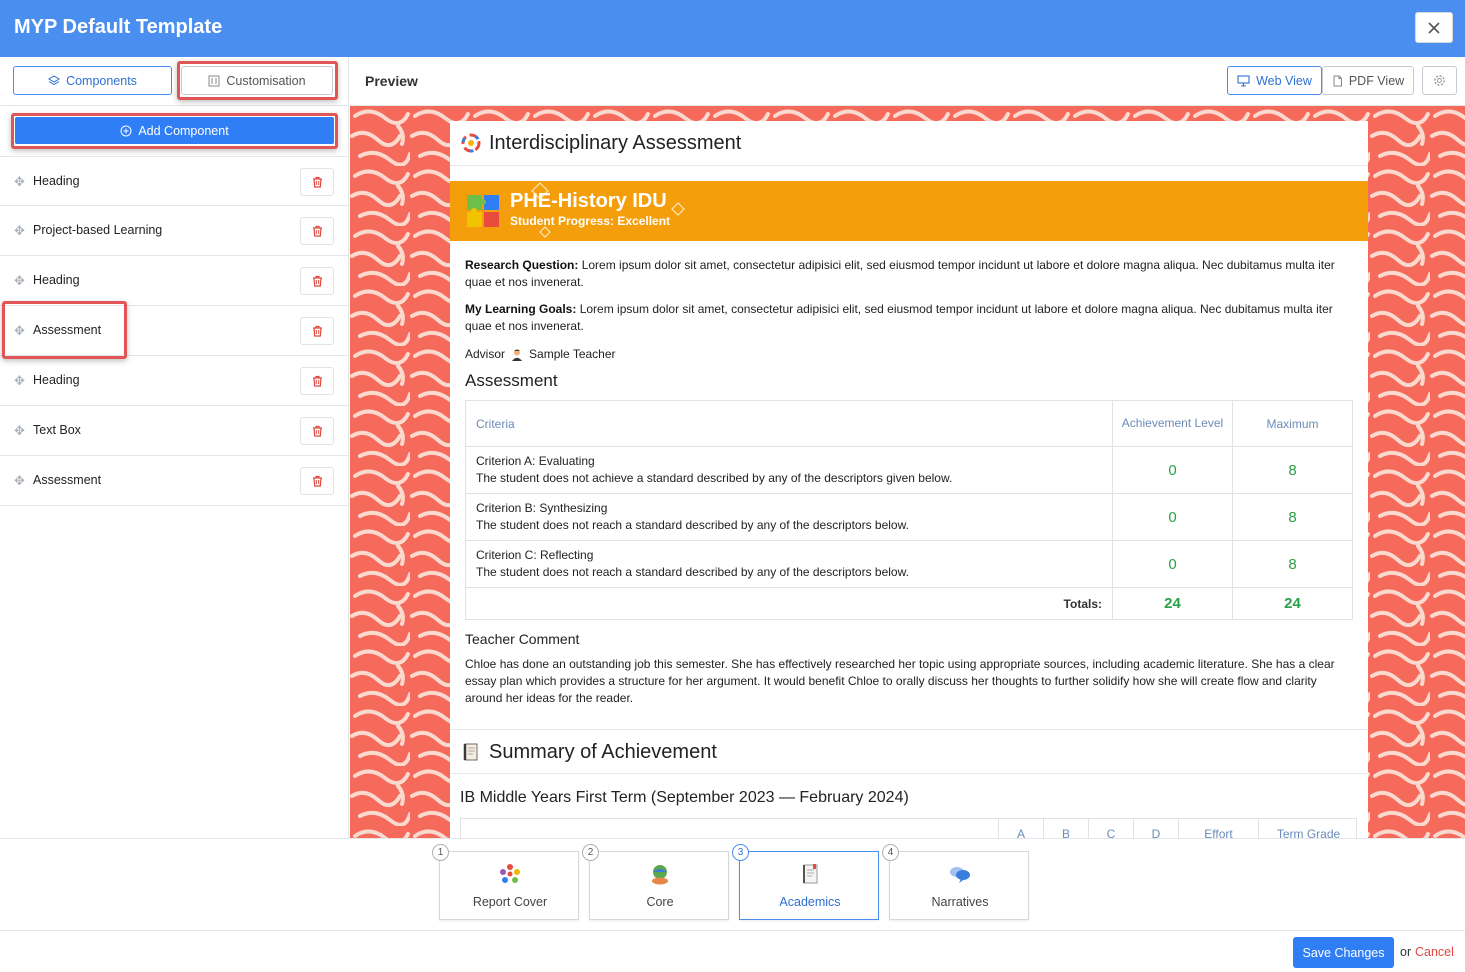  What do you see at coordinates (907, 81) in the screenshot?
I see `preview-toolbar: Preview Web View PDF View` at bounding box center [907, 81].